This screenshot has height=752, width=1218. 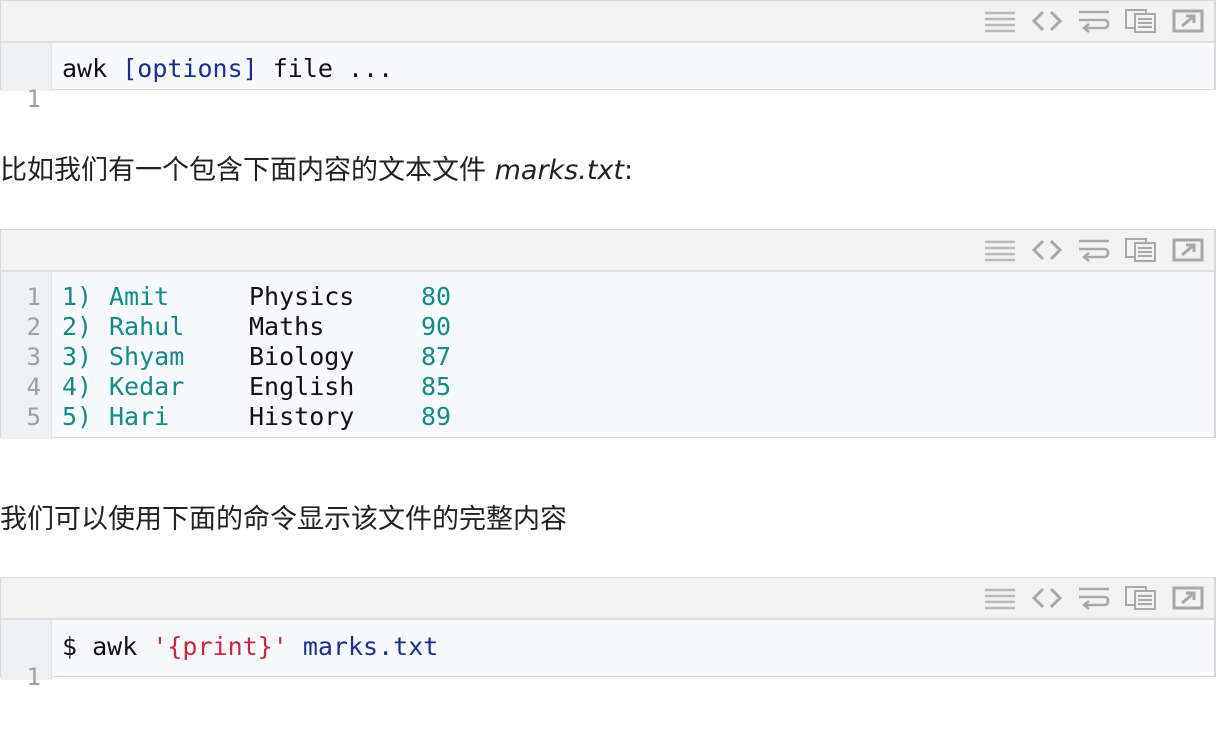 What do you see at coordinates (147, 356) in the screenshot?
I see `student-name: Shyam` at bounding box center [147, 356].